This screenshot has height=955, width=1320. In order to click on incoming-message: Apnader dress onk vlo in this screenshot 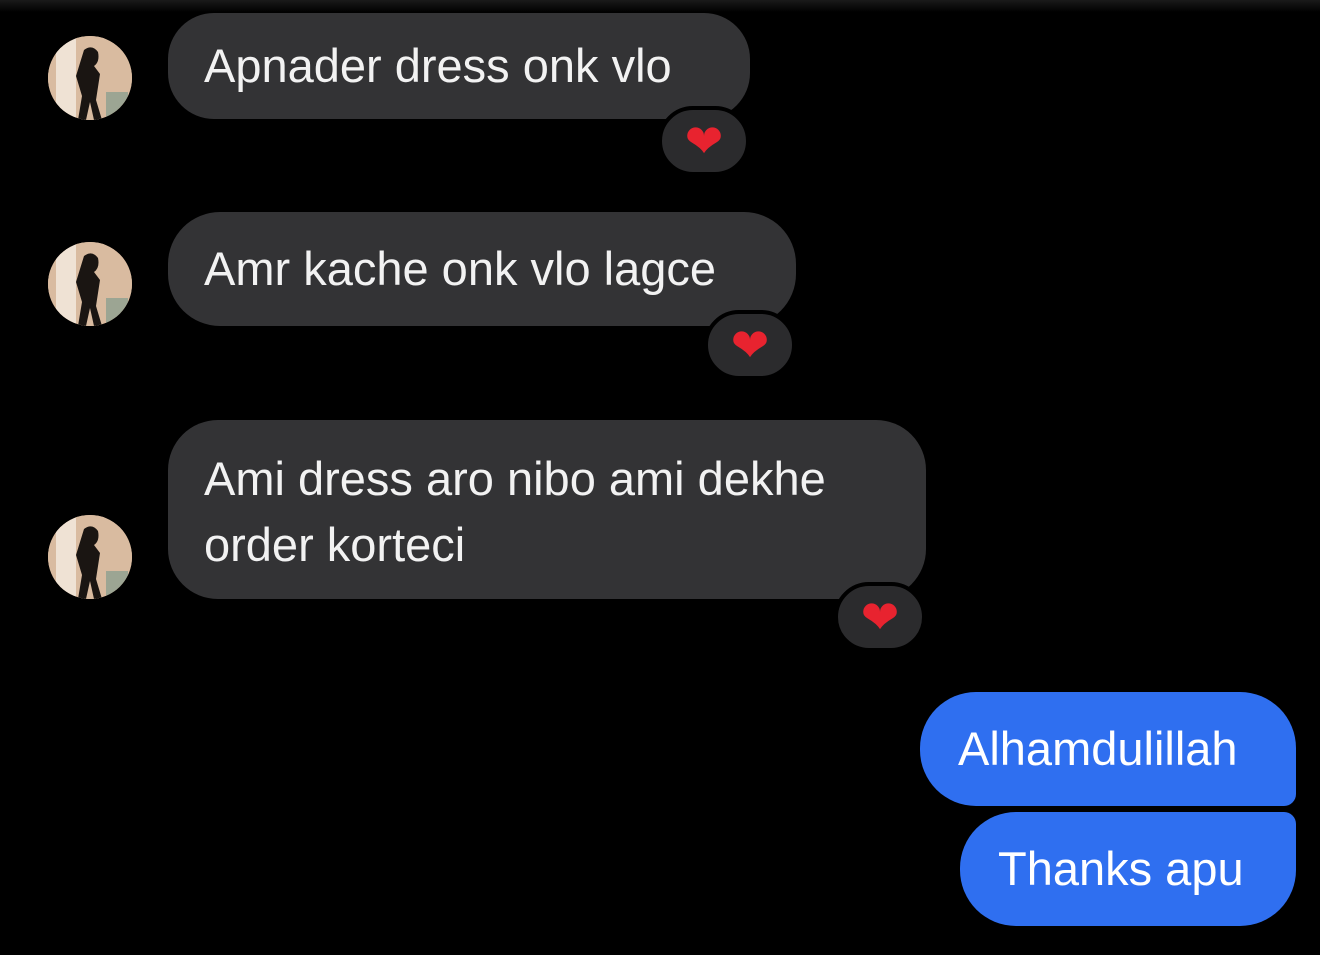, I will do `click(459, 66)`.